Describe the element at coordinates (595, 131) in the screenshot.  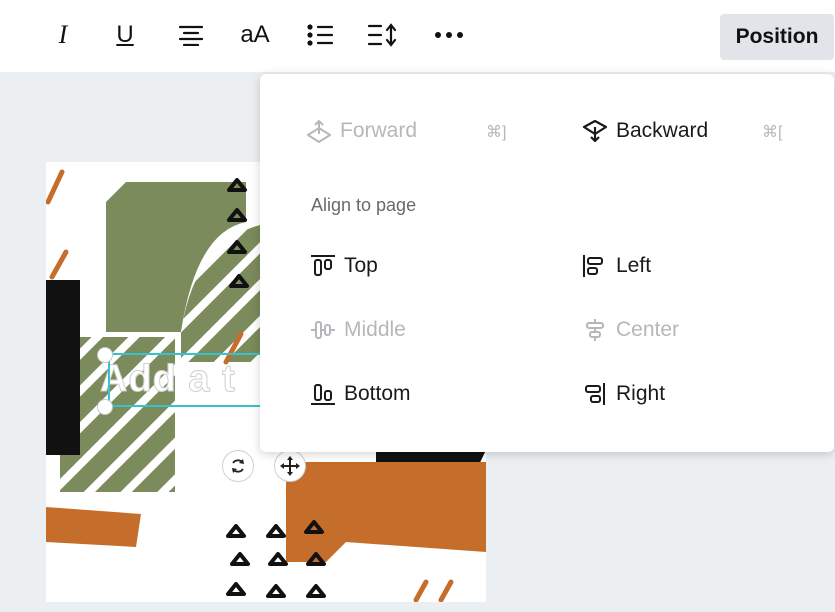
I see `backward-icon` at that location.